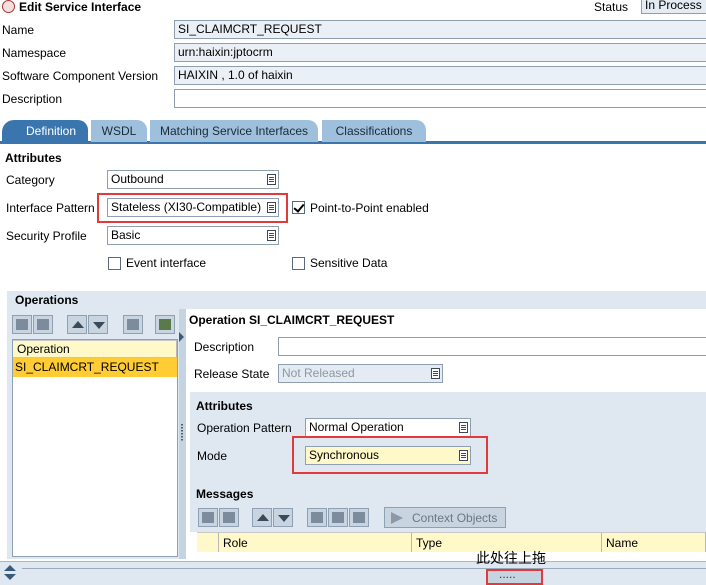  I want to click on scissors-icon, so click(317, 517).